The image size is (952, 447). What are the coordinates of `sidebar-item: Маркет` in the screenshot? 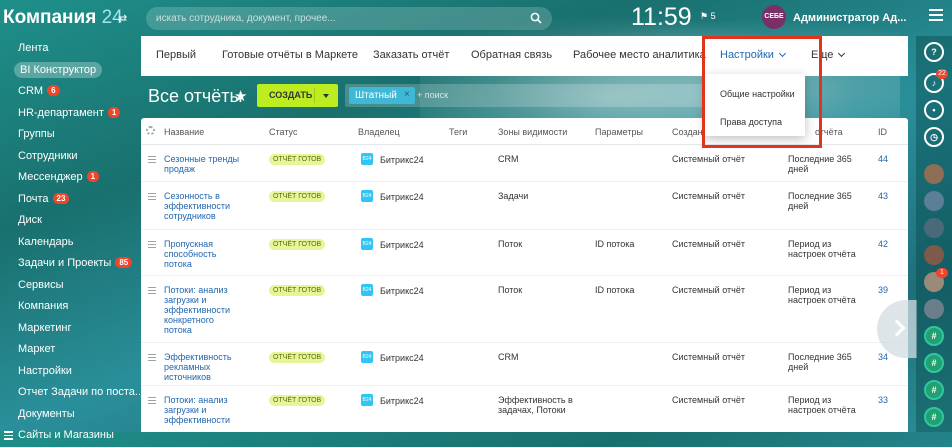 It's located at (70, 350).